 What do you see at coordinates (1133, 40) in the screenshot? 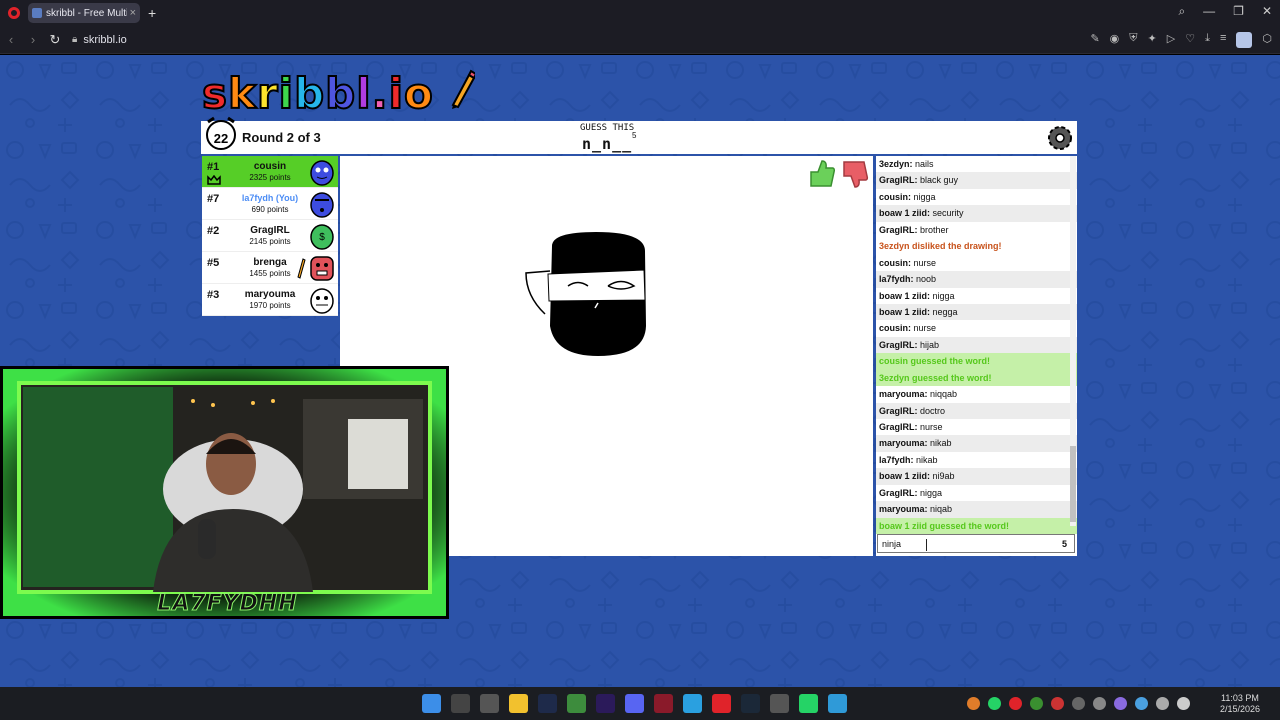
I see `shield-icon: ⛨` at bounding box center [1133, 40].